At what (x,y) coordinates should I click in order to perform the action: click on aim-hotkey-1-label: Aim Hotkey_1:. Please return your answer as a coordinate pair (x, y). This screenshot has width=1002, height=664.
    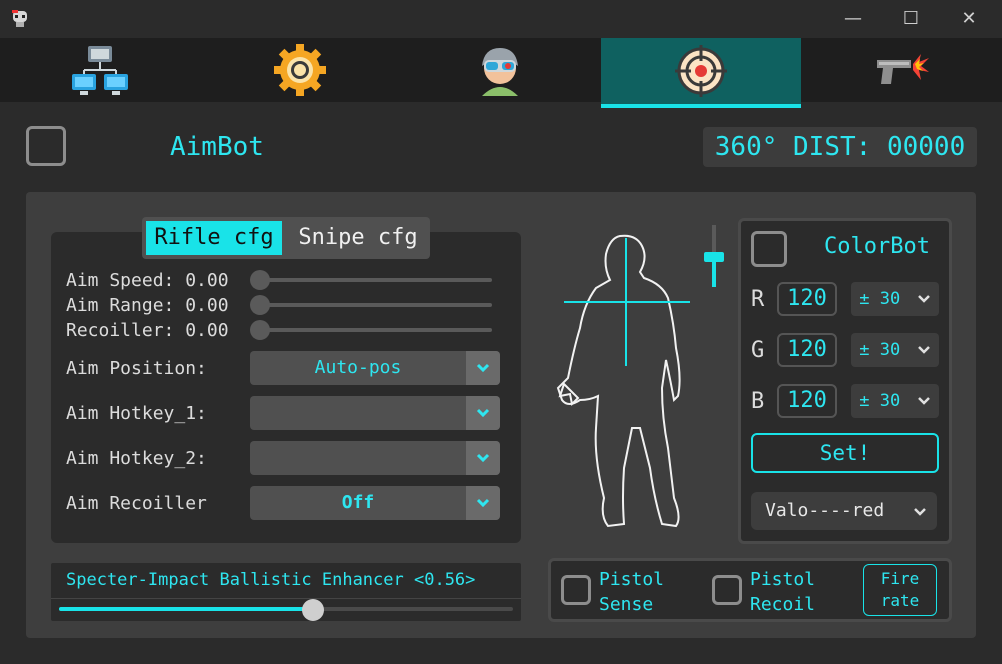
    Looking at the image, I should click on (136, 413).